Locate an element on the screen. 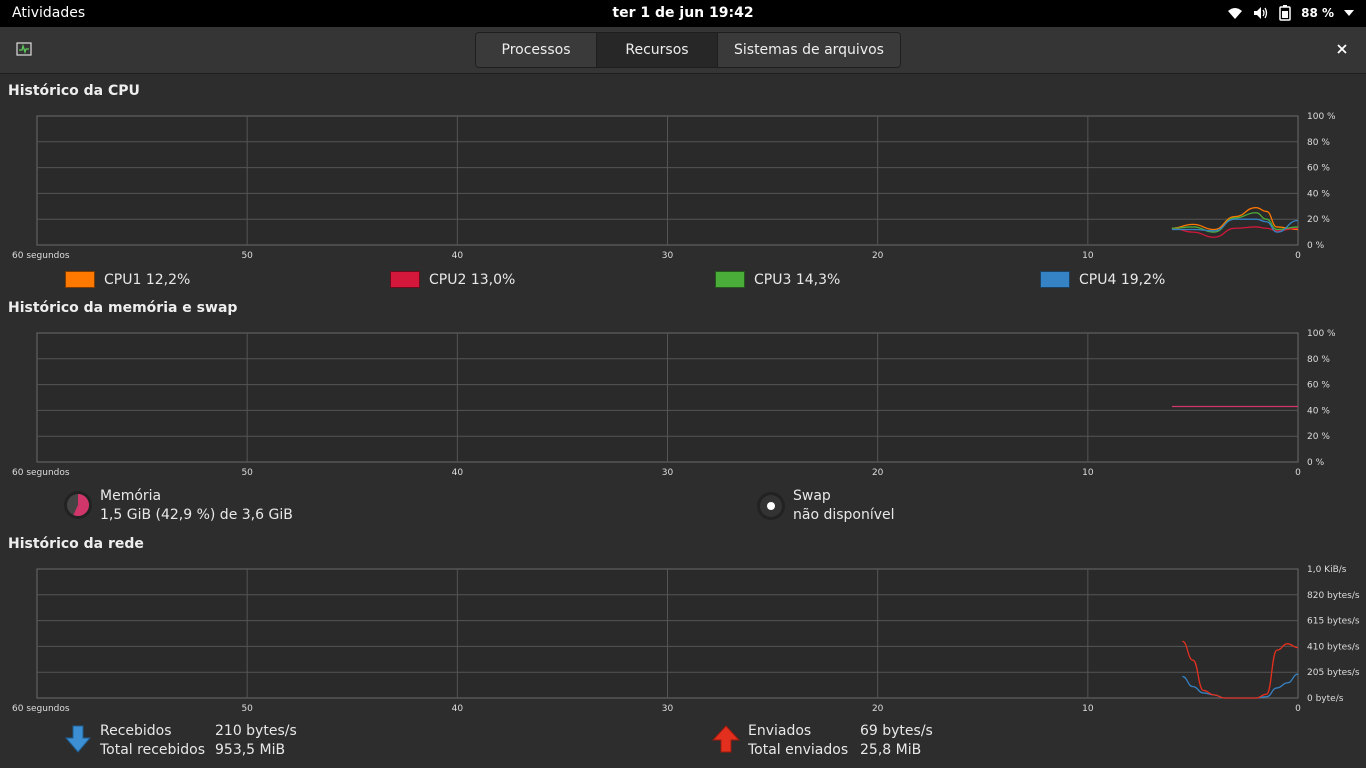 The image size is (1366, 768). memory-y-tick-label: 20 % is located at coordinates (1318, 437).